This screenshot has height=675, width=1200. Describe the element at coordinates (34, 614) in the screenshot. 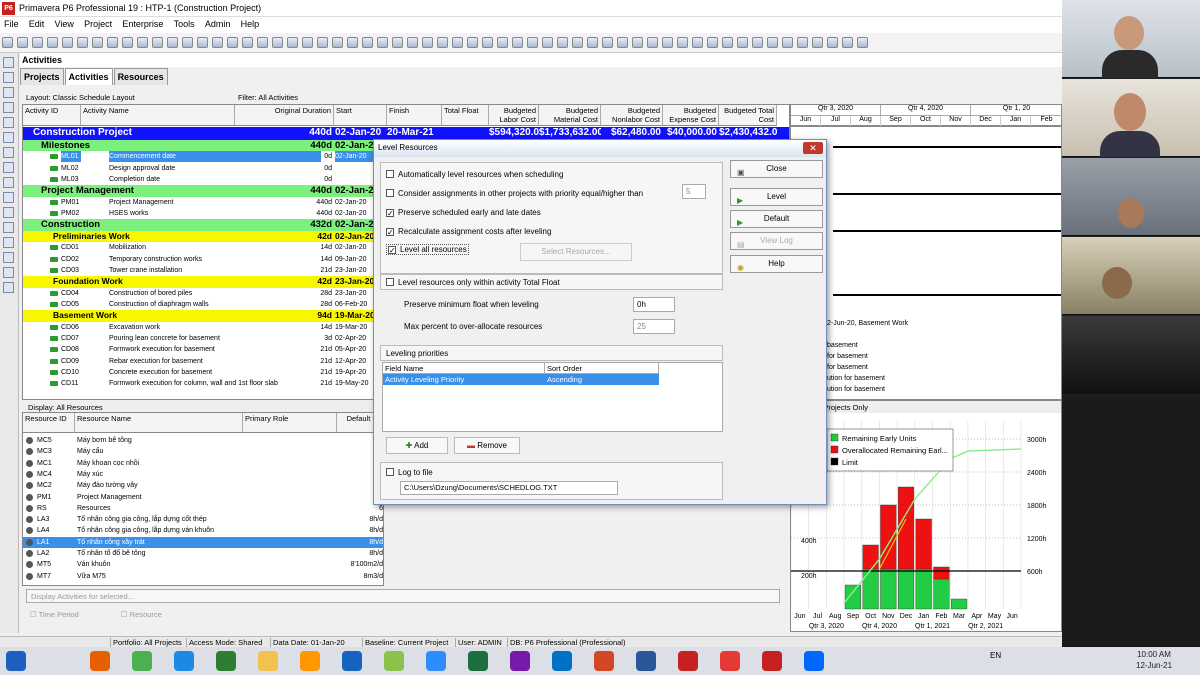

I see `time-period-checkbox: ☐` at that location.